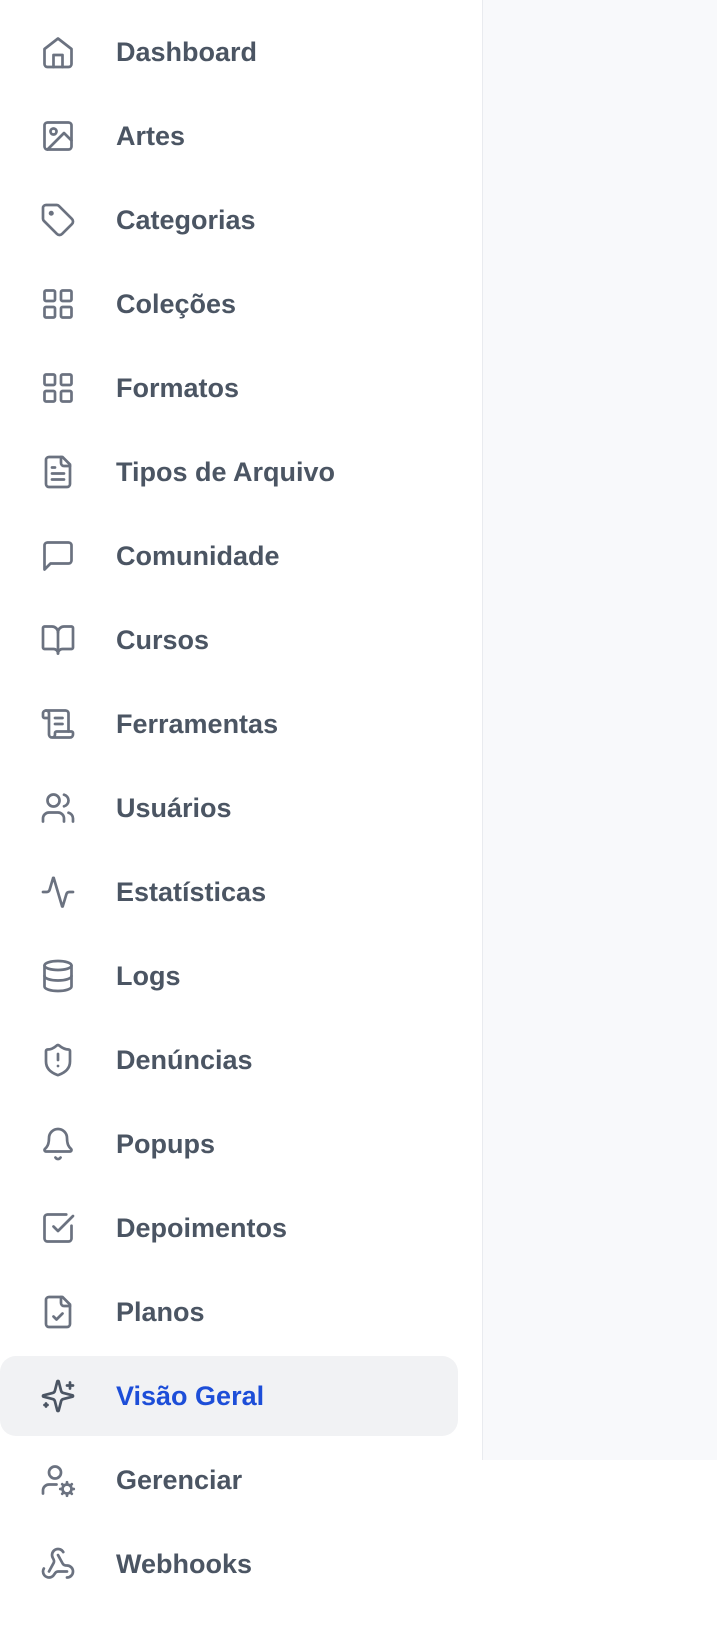 This screenshot has height=1626, width=717. I want to click on sidebar-item-label: Gerenciar, so click(179, 1480).